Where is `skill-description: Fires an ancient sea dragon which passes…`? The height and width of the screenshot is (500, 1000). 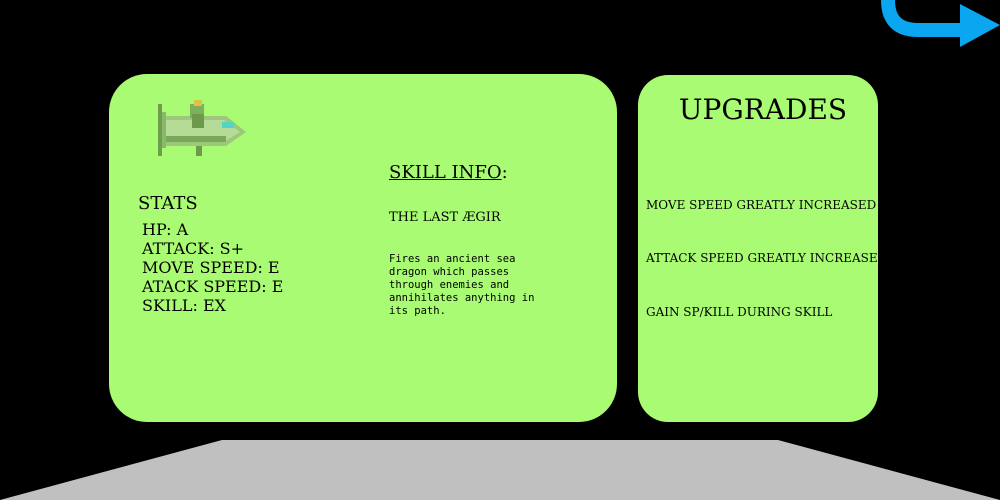
skill-description: Fires an ancient sea dragon which passes… is located at coordinates (462, 285).